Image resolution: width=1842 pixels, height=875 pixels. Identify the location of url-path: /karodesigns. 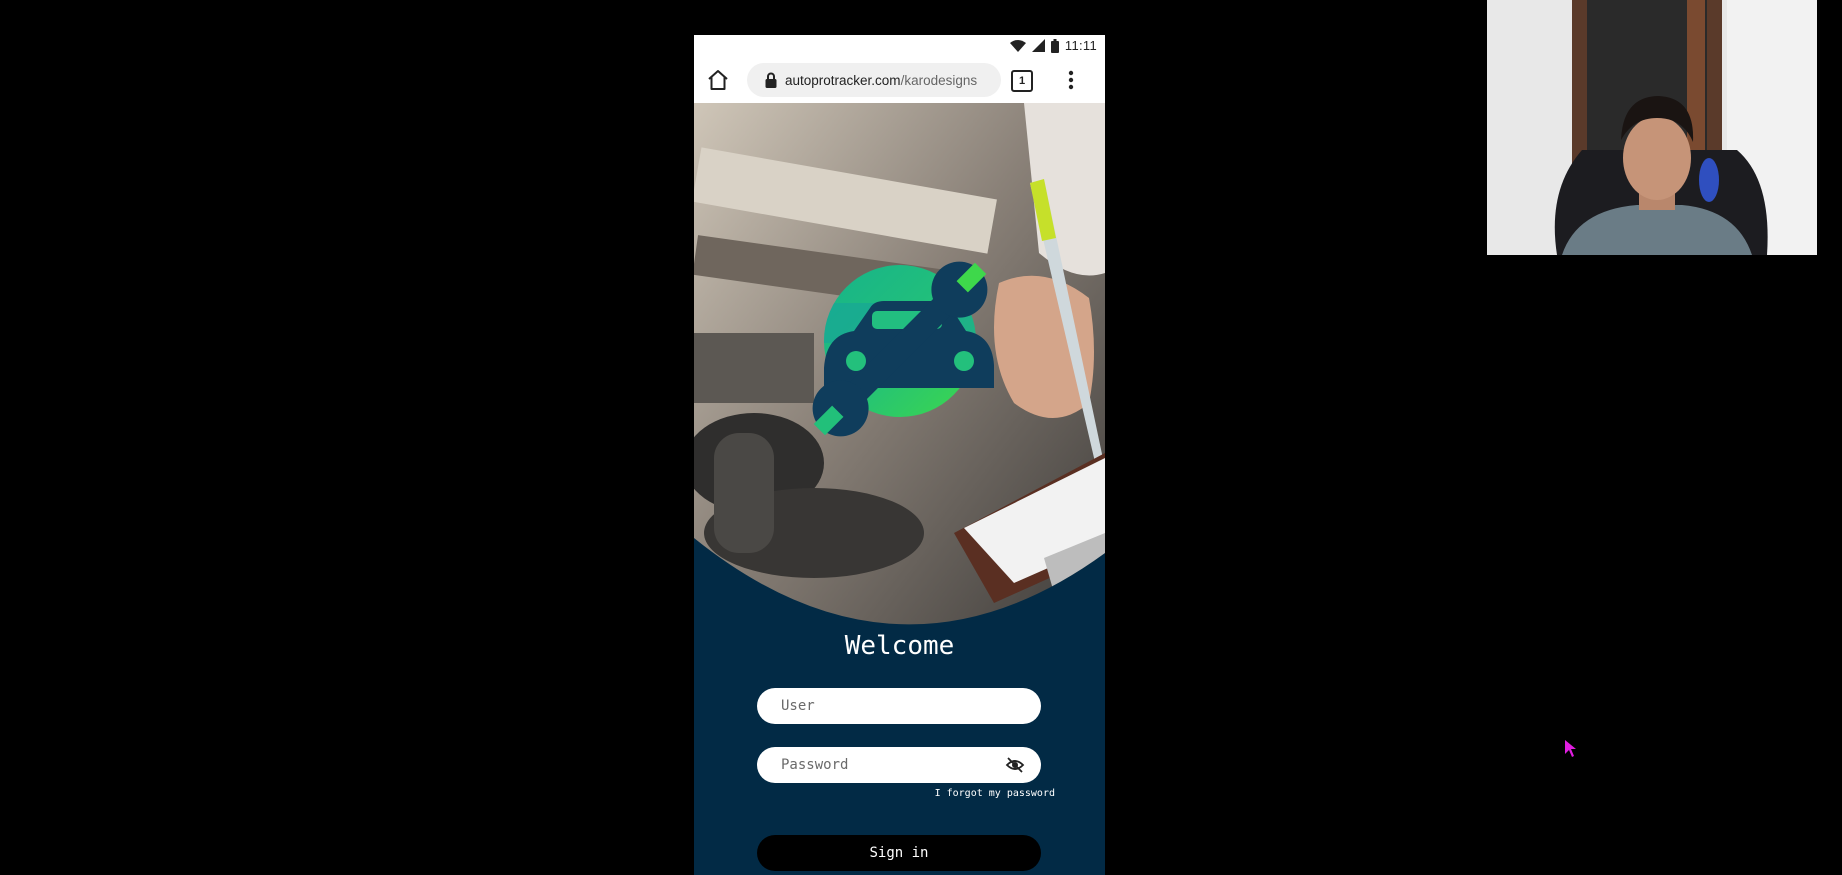
(939, 80).